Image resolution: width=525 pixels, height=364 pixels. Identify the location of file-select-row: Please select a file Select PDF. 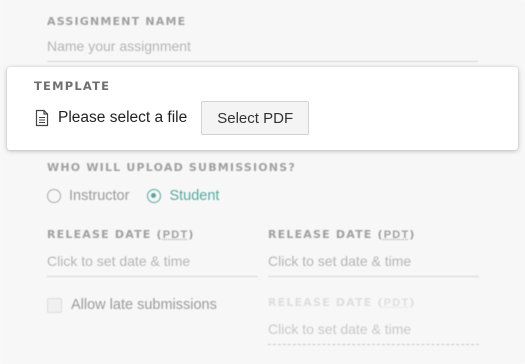
(172, 118).